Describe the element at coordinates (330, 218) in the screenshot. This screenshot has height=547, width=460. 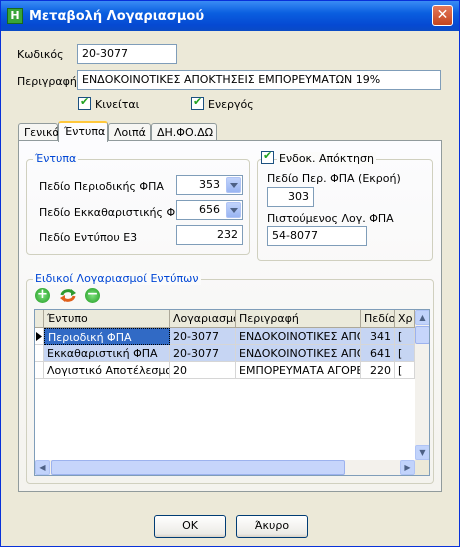
I see `credit-account-label: Πιστούμενος Λογ. ΦΠΑ` at that location.